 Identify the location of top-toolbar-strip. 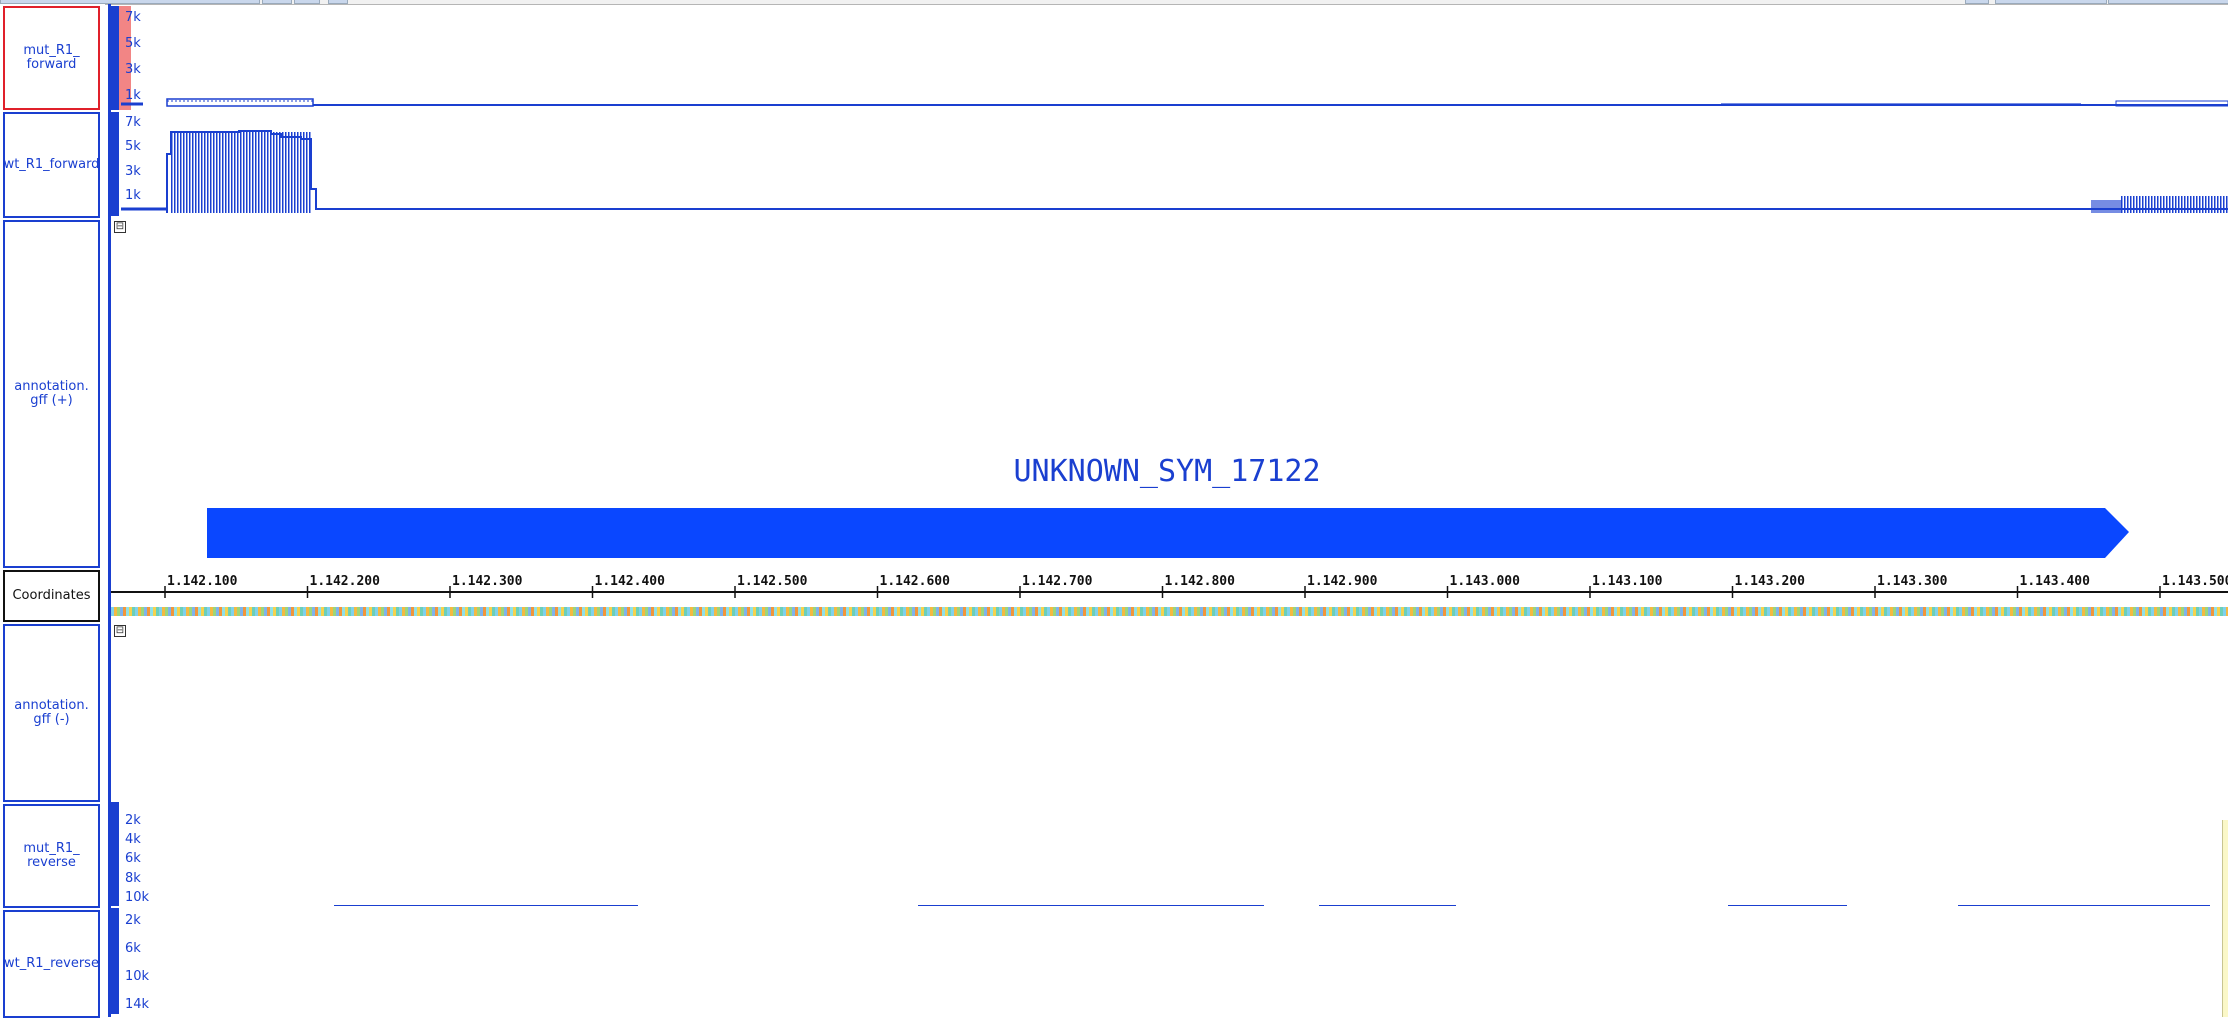
(1114, 2).